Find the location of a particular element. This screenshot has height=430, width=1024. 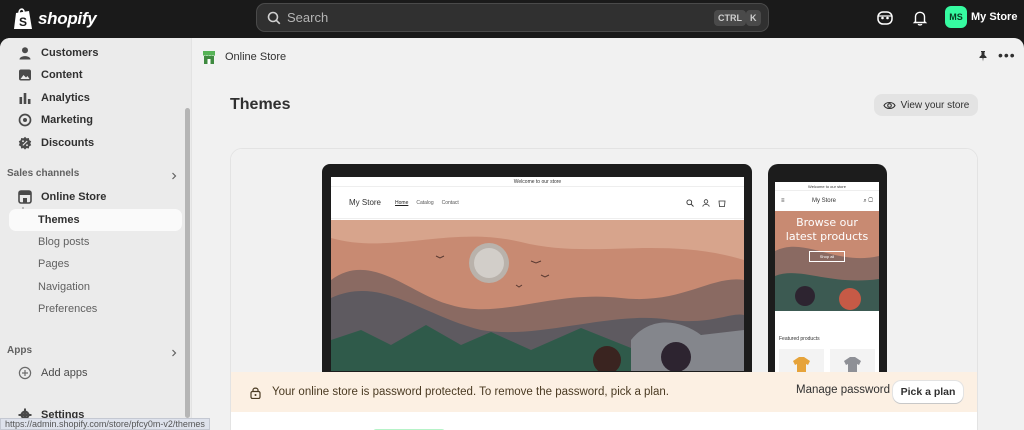

sidebar-item-label: Marketing is located at coordinates (67, 120).